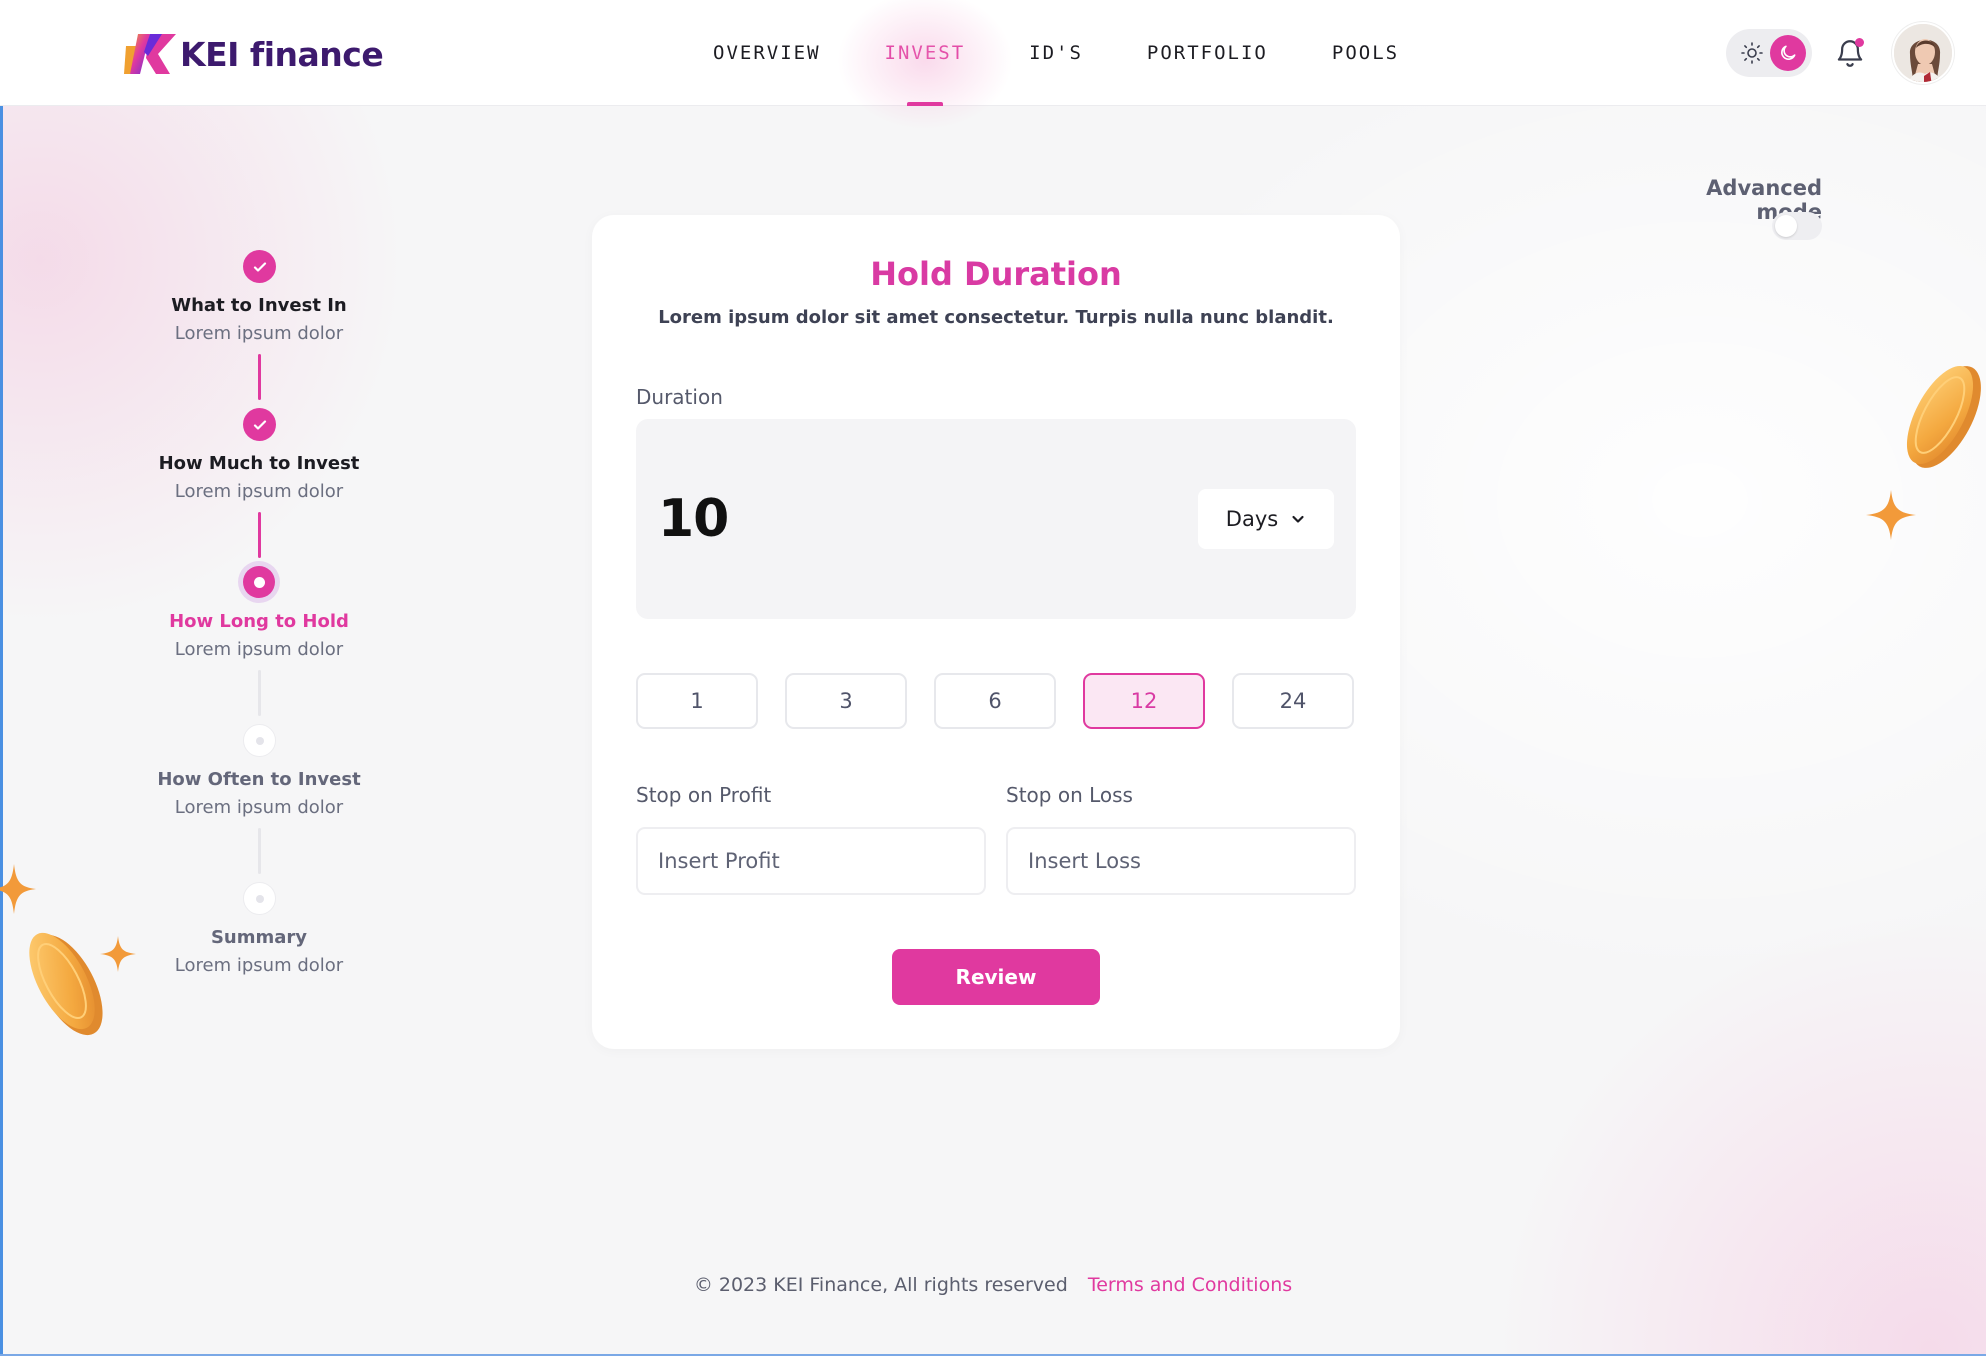  I want to click on stop-profit-input, so click(811, 861).